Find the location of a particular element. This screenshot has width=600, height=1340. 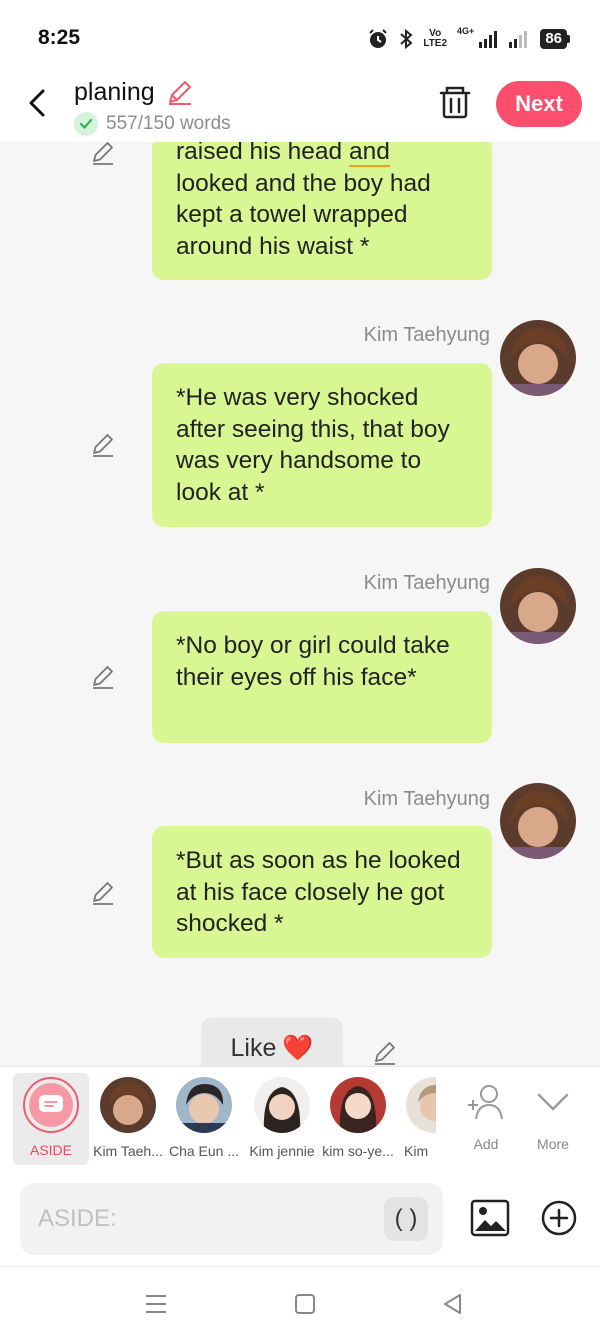

word-count-text: 557/150 words is located at coordinates (168, 123).